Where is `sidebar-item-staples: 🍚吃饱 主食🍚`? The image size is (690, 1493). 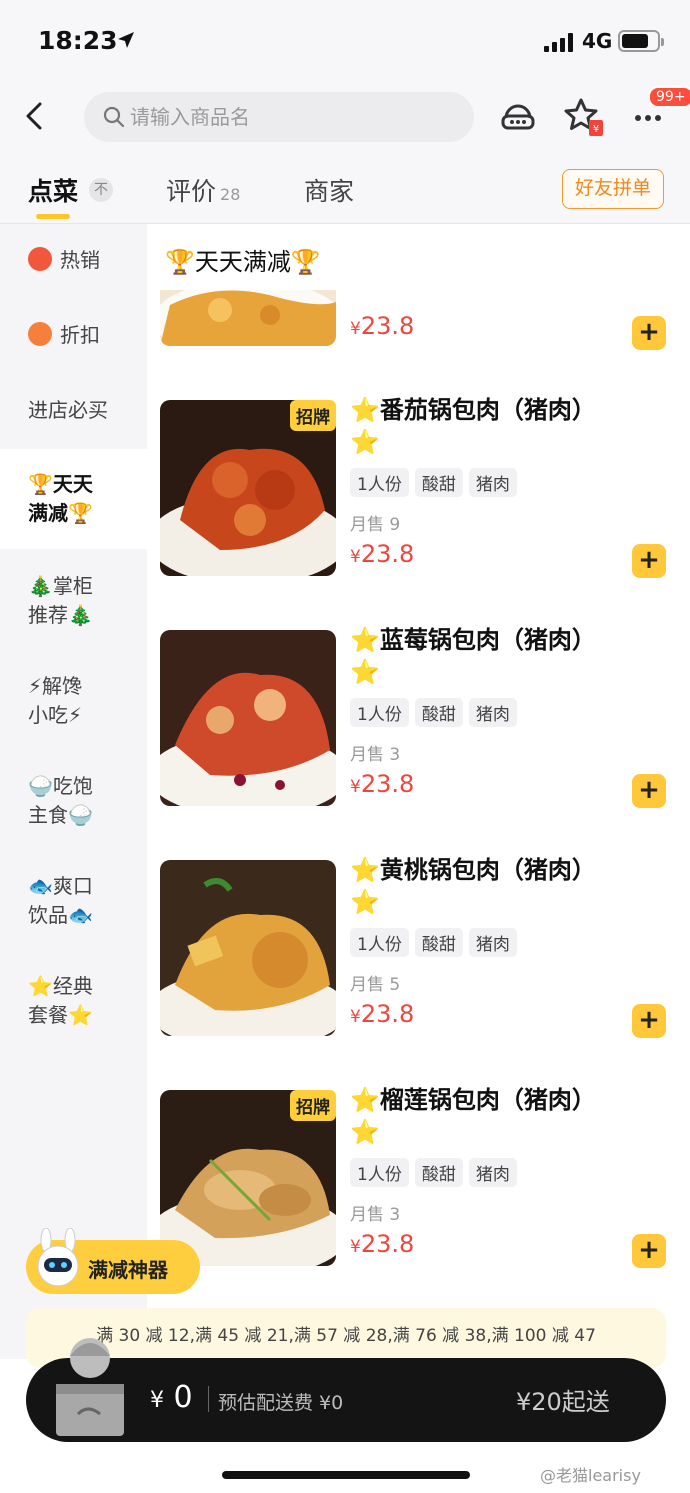
sidebar-item-staples: 🍚吃饱 主食🍚 is located at coordinates (73, 801).